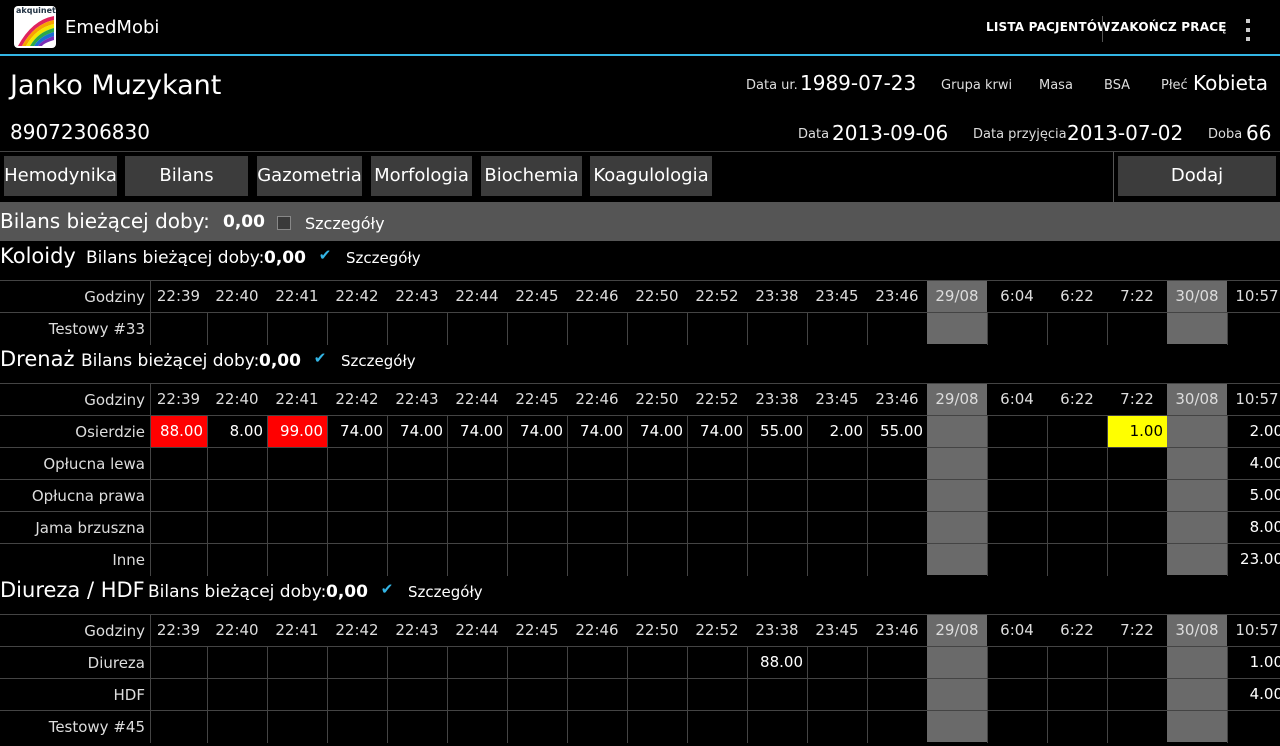 The width and height of the screenshot is (1280, 746). I want to click on tab-biochemia: Biochemia, so click(531, 176).